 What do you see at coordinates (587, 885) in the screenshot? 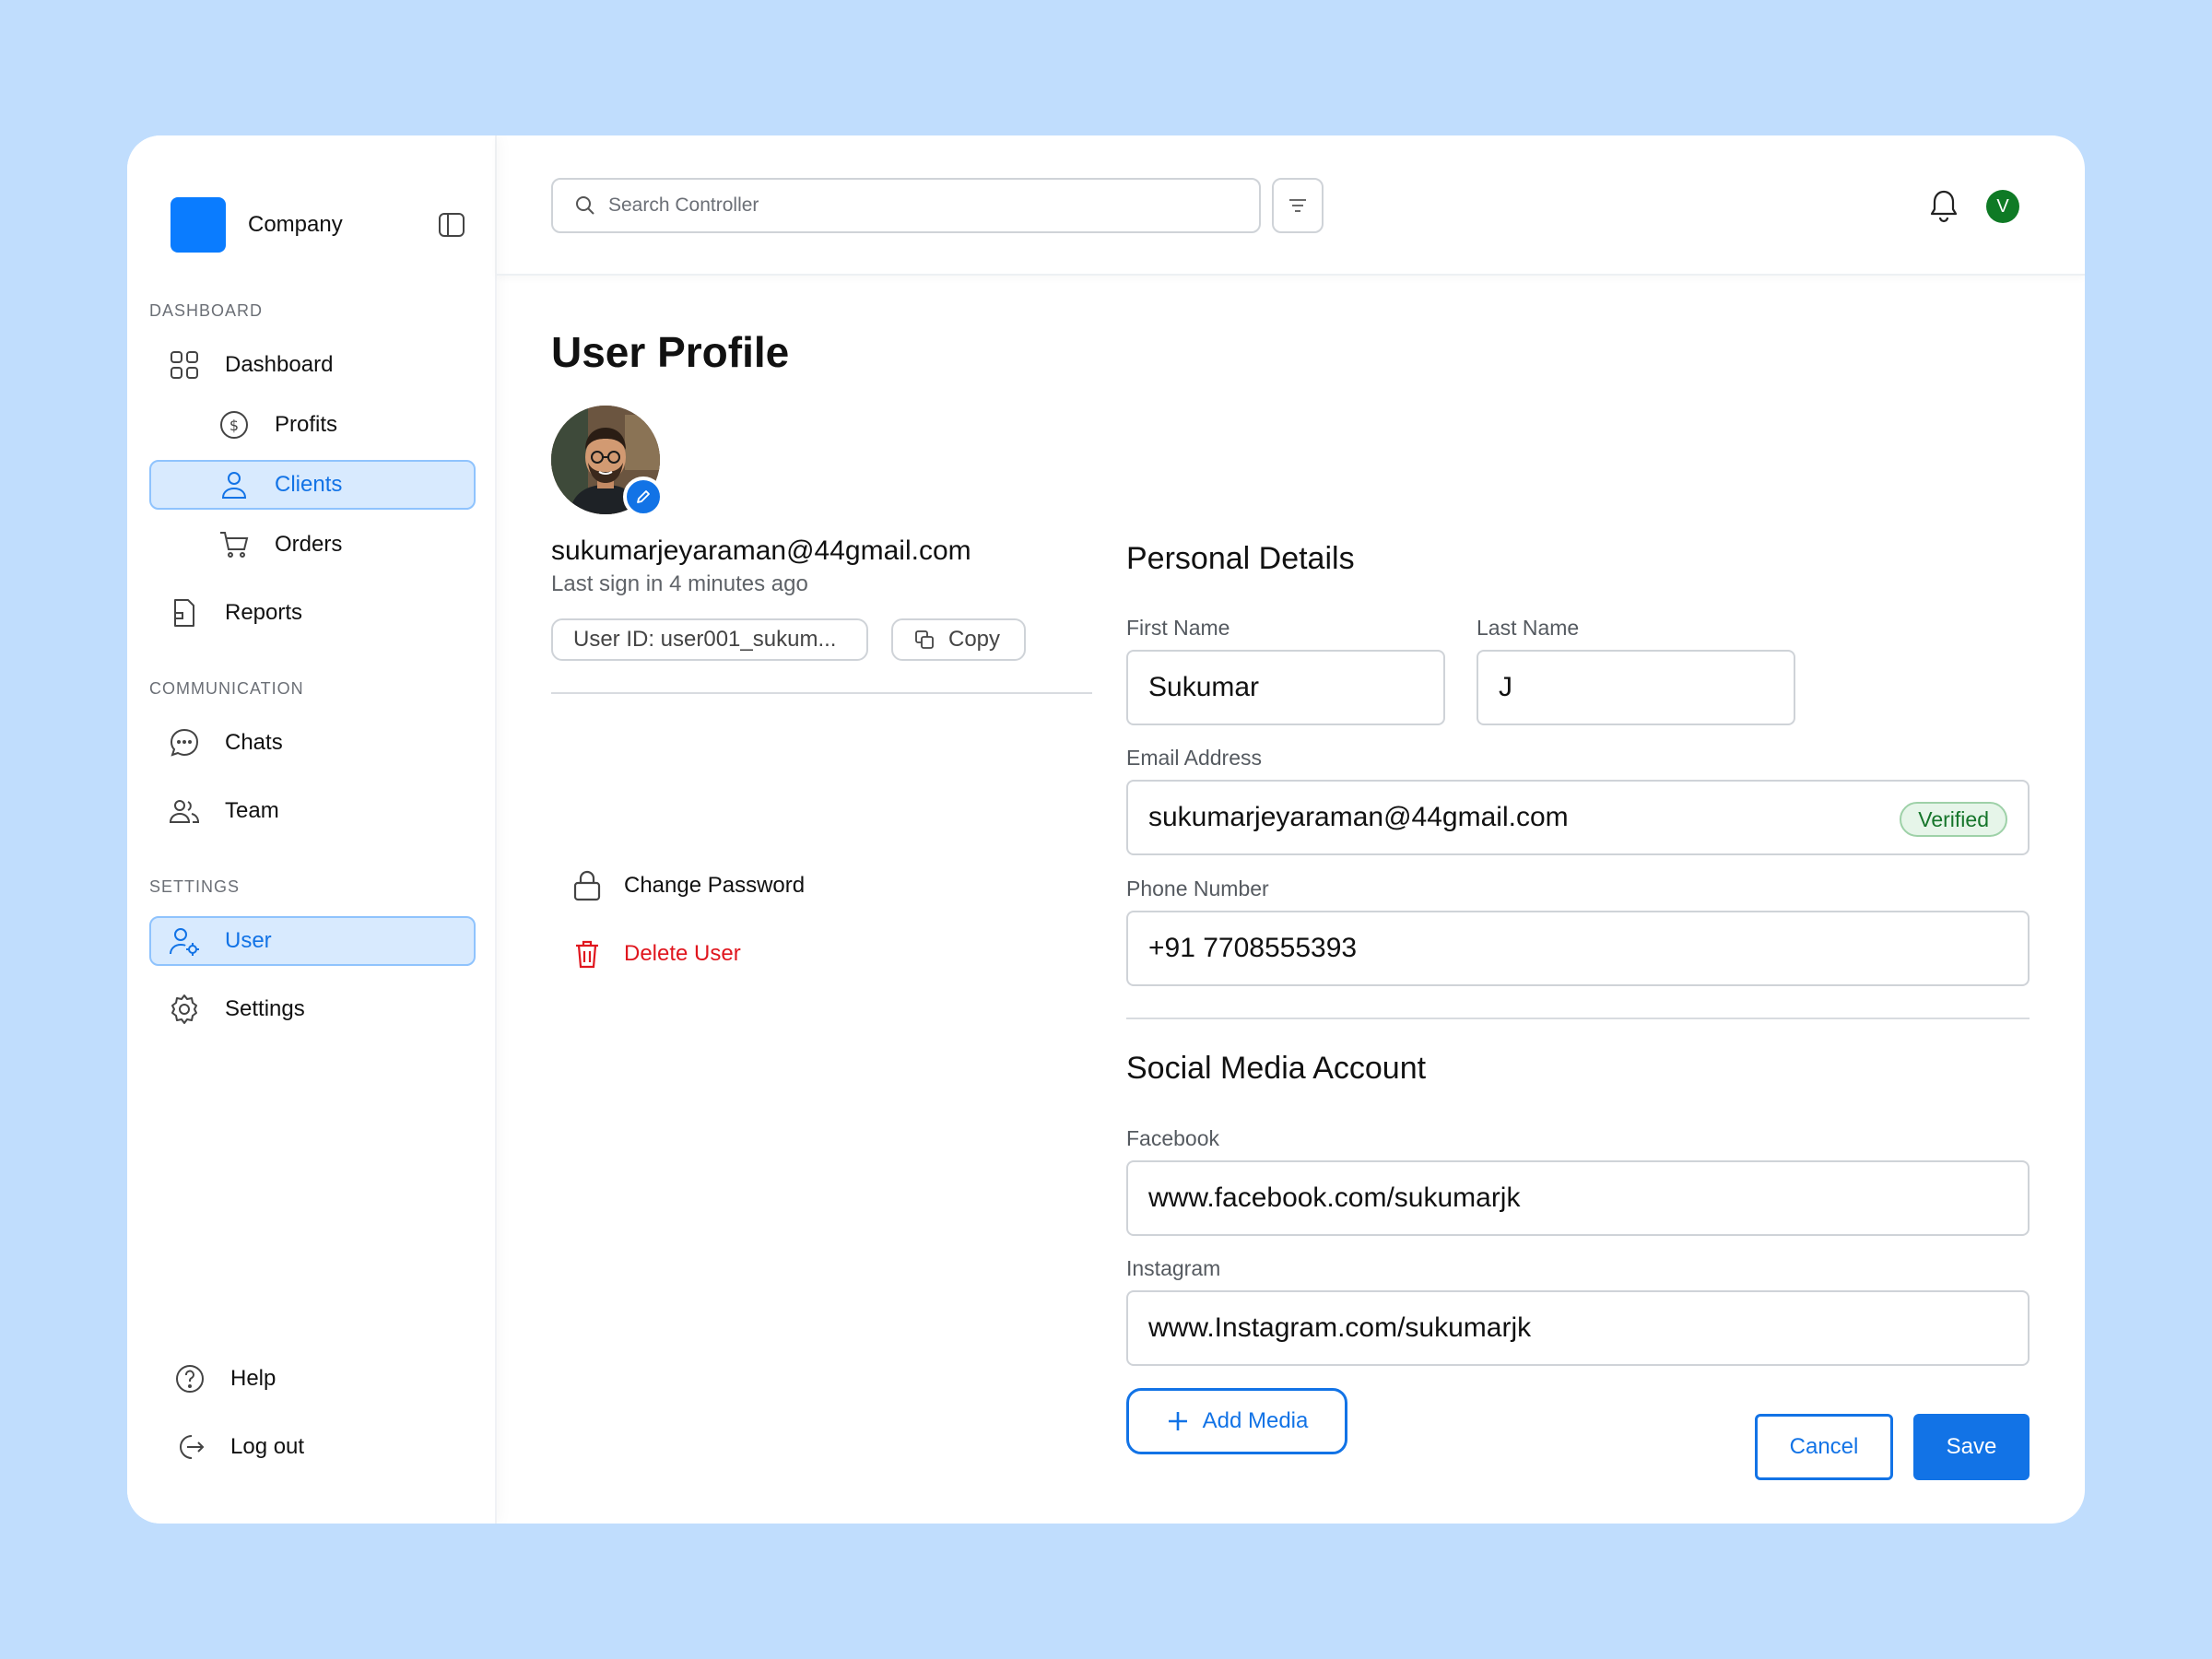
I see `lock-icon` at bounding box center [587, 885].